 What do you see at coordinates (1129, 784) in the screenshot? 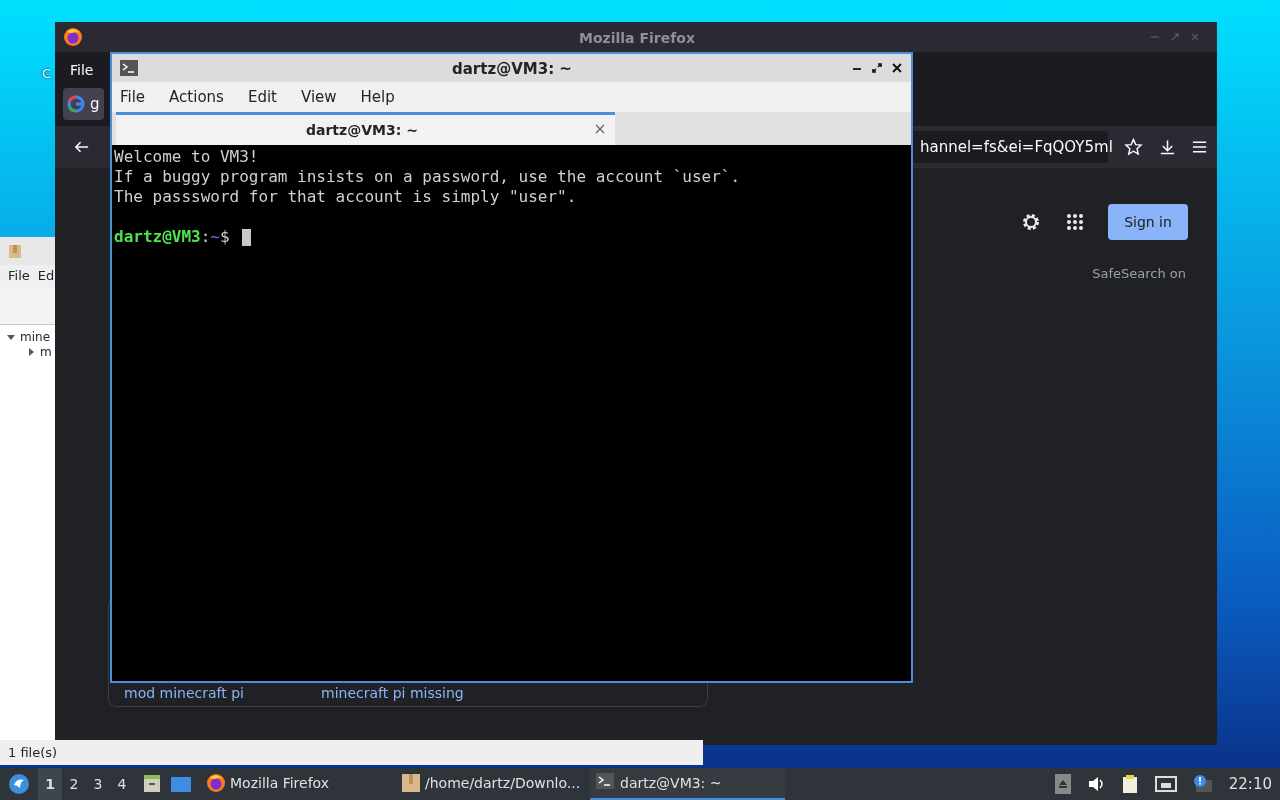
I see `clipboard-icon` at bounding box center [1129, 784].